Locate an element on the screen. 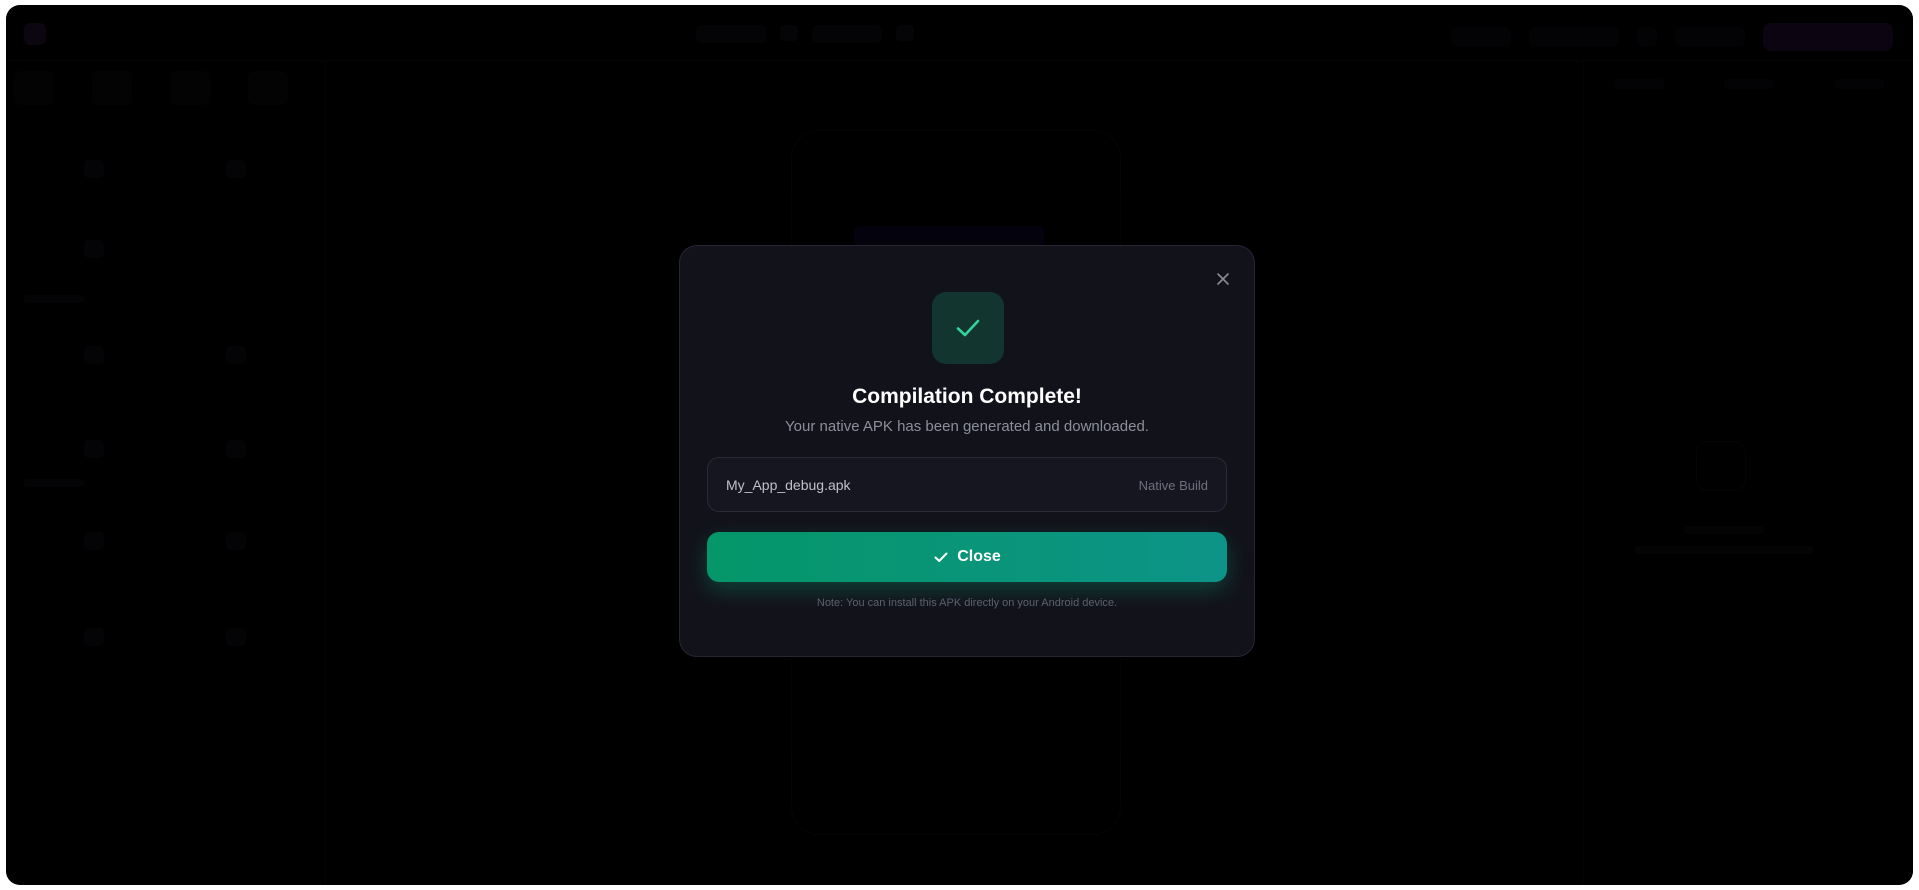 The image size is (1919, 890). build-type-tag: Native Build is located at coordinates (1173, 485).